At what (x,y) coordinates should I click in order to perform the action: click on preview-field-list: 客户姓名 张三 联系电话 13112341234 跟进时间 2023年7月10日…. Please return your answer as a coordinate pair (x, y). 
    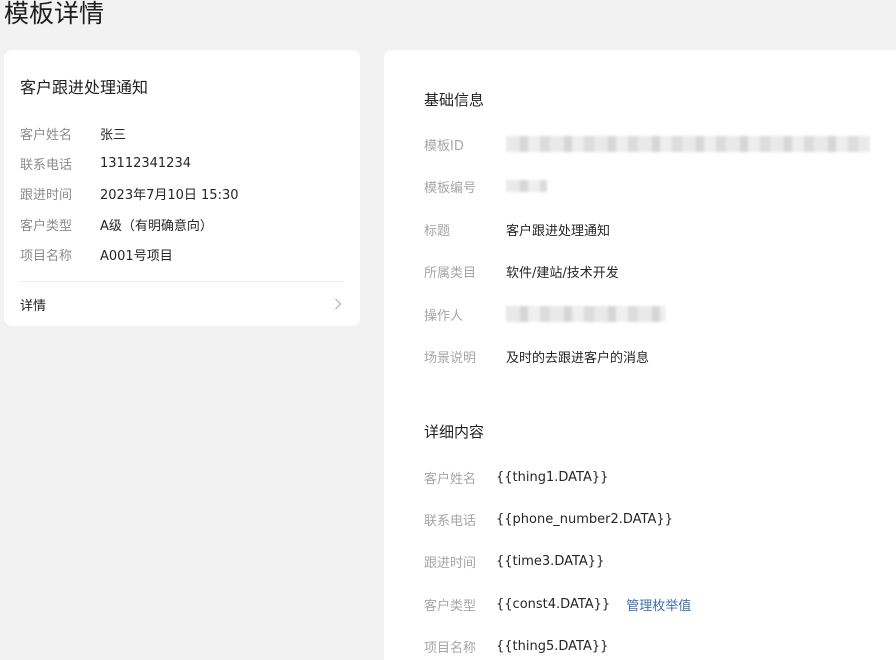
    Looking at the image, I should click on (182, 194).